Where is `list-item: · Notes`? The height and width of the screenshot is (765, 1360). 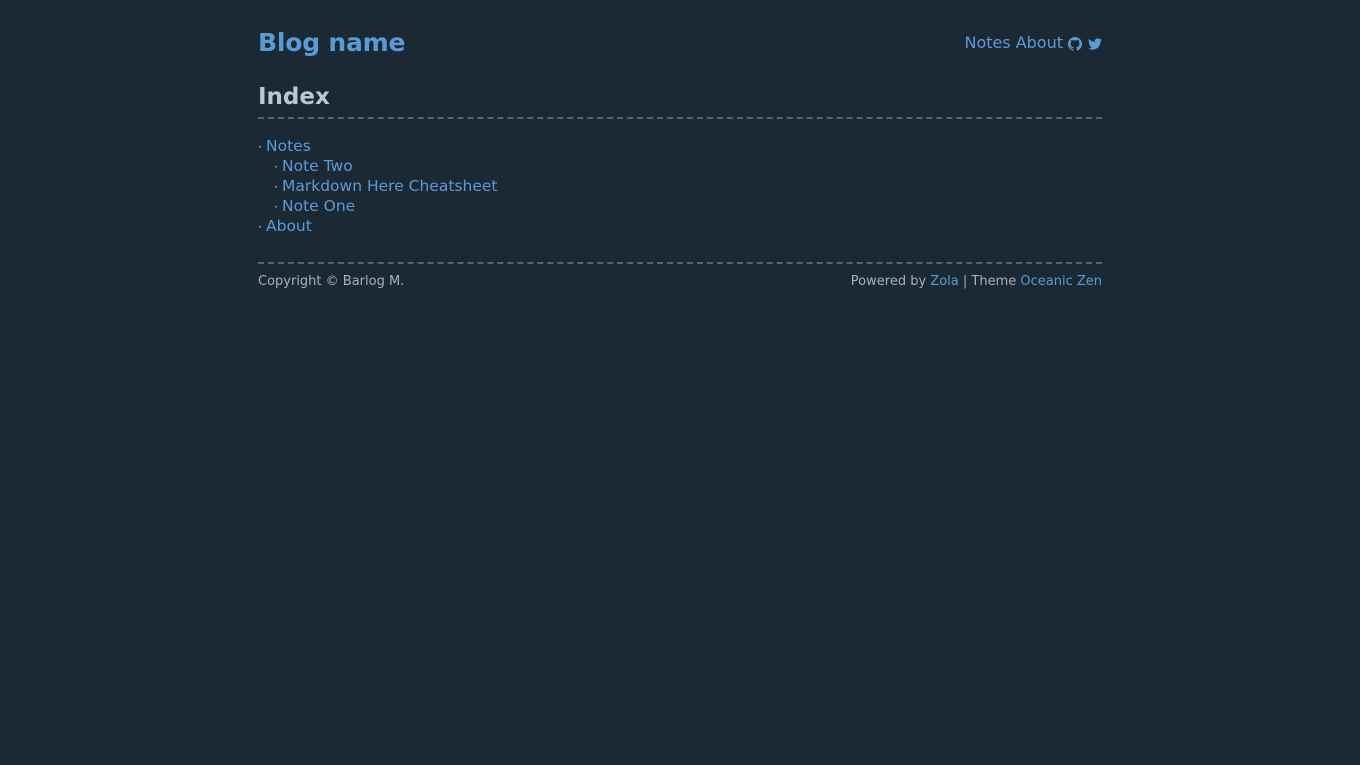
list-item: · Notes is located at coordinates (377, 147).